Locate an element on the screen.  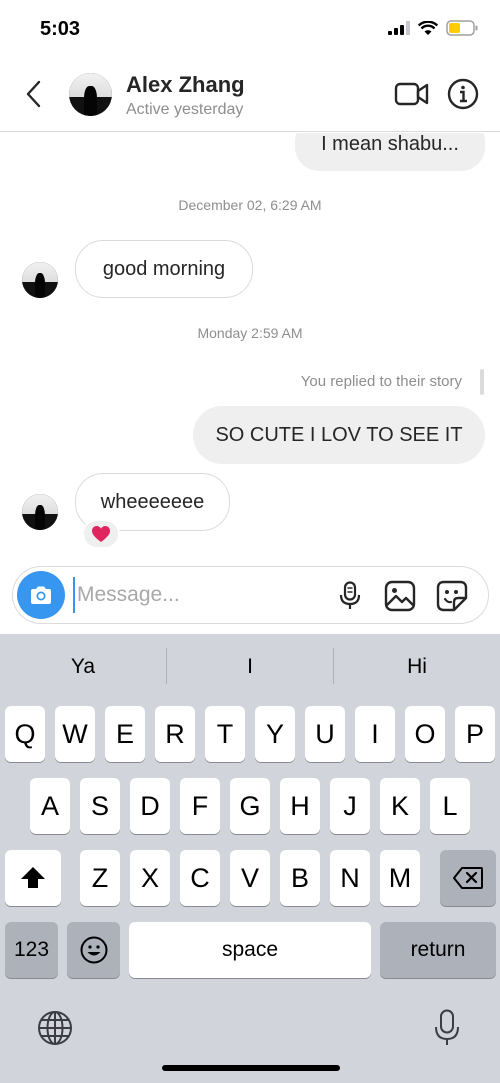
sticker-icon is located at coordinates (452, 596).